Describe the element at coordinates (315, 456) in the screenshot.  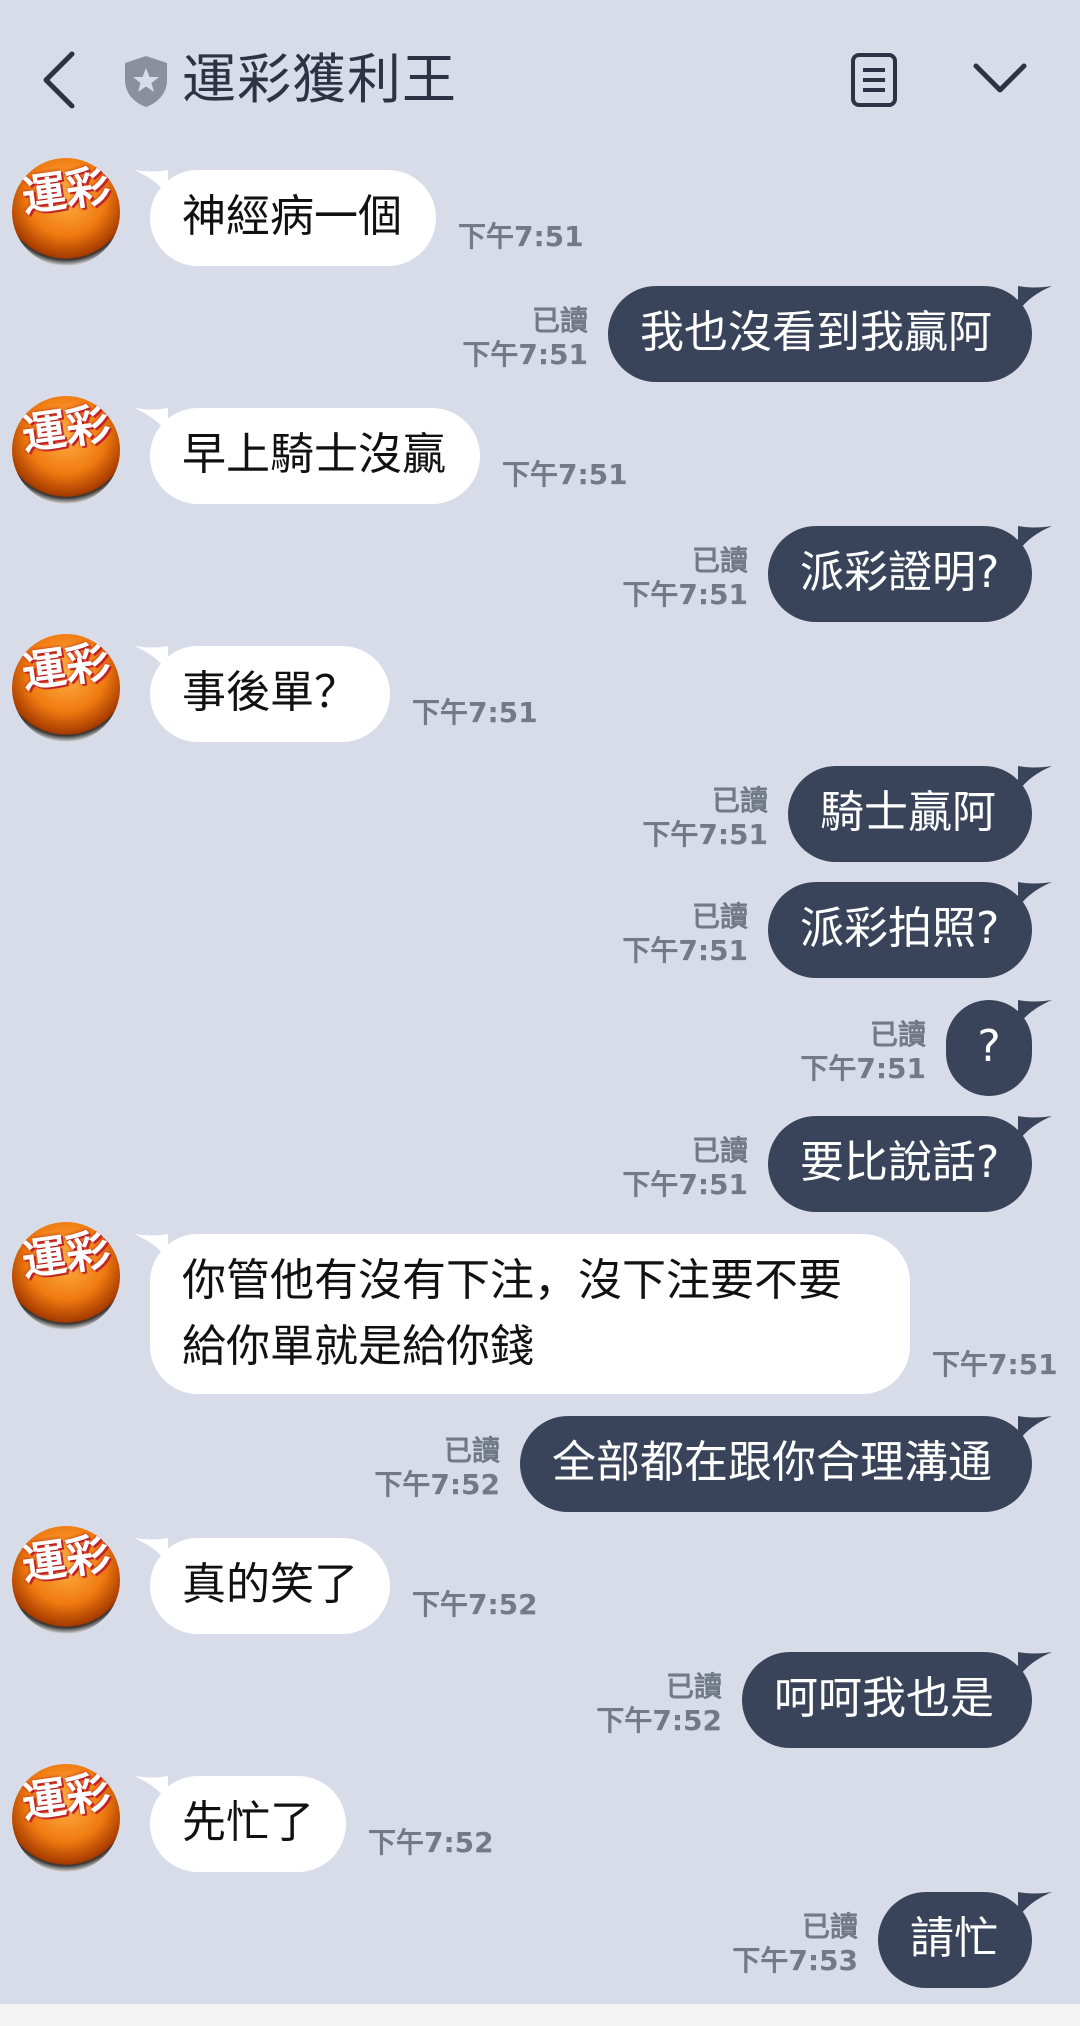
I see `incoming-message-bubble: 早上騎士沒贏` at that location.